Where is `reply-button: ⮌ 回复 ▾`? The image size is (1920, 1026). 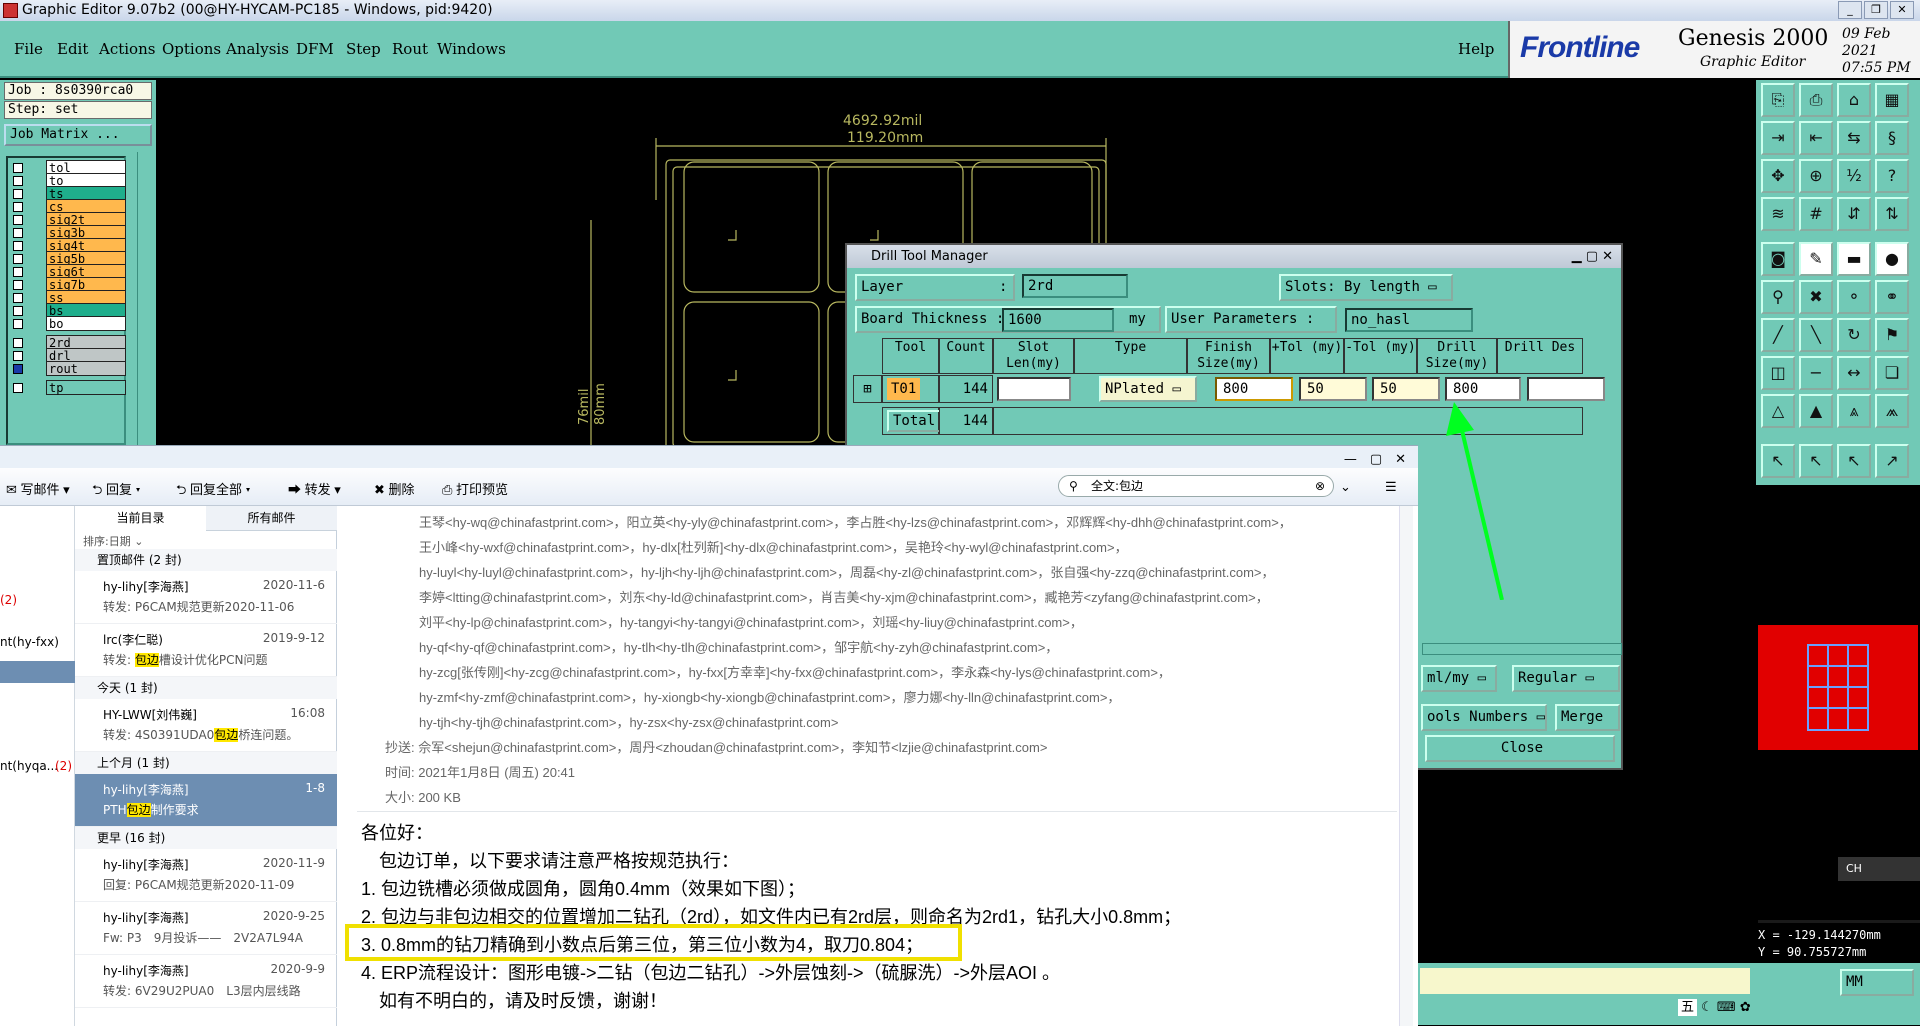 reply-button: ⮌ 回复 ▾ is located at coordinates (116, 491).